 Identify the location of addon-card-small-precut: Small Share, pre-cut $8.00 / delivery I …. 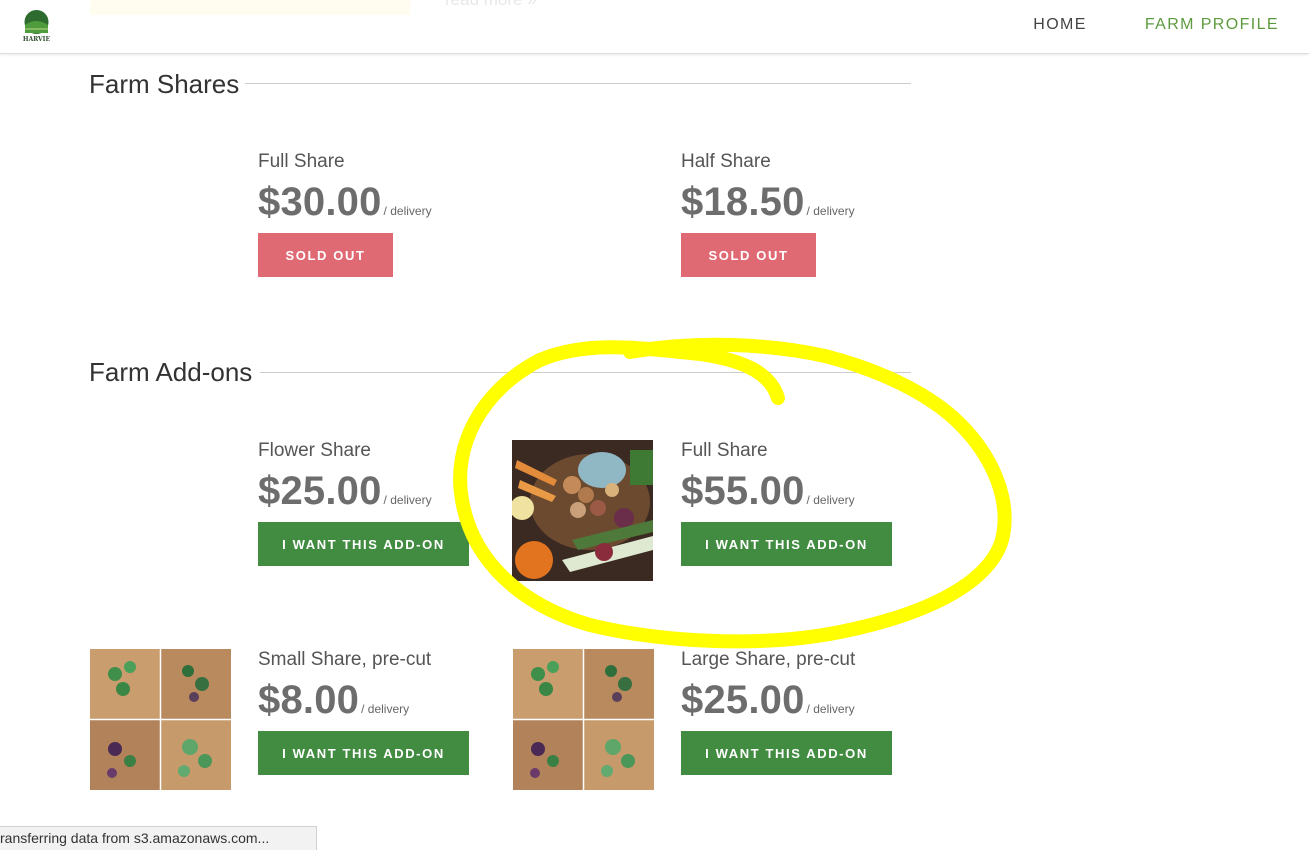
(363, 712).